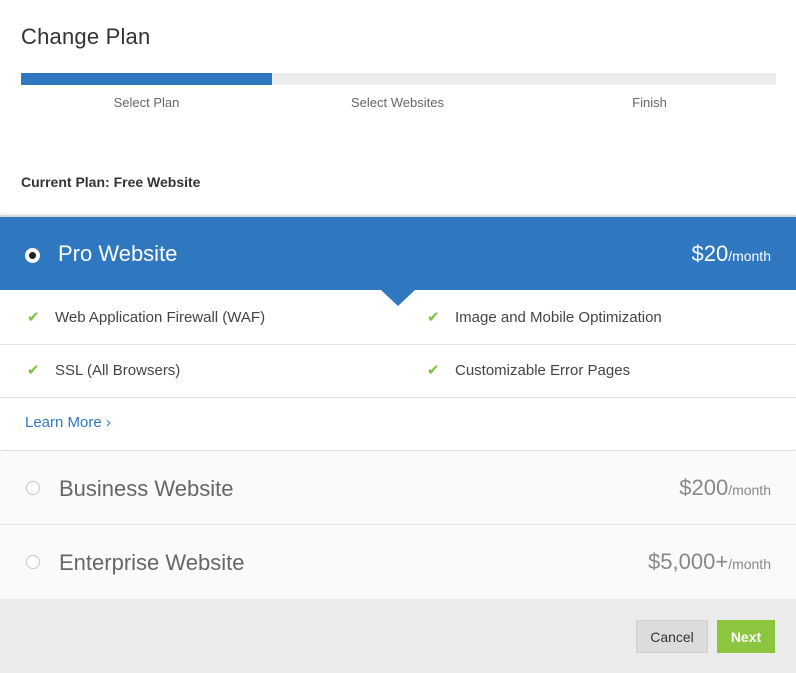 Image resolution: width=796 pixels, height=673 pixels. I want to click on feature-item: ✔ Customizable Error Pages, so click(528, 370).